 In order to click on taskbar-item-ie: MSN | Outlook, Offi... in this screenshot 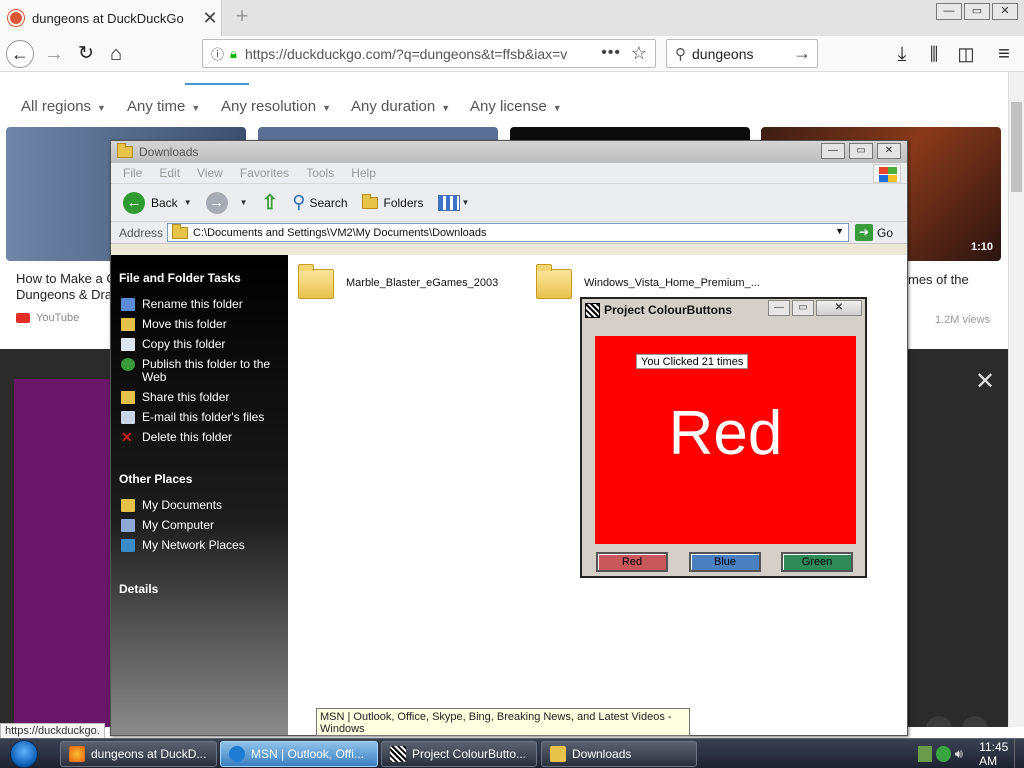, I will do `click(299, 754)`.